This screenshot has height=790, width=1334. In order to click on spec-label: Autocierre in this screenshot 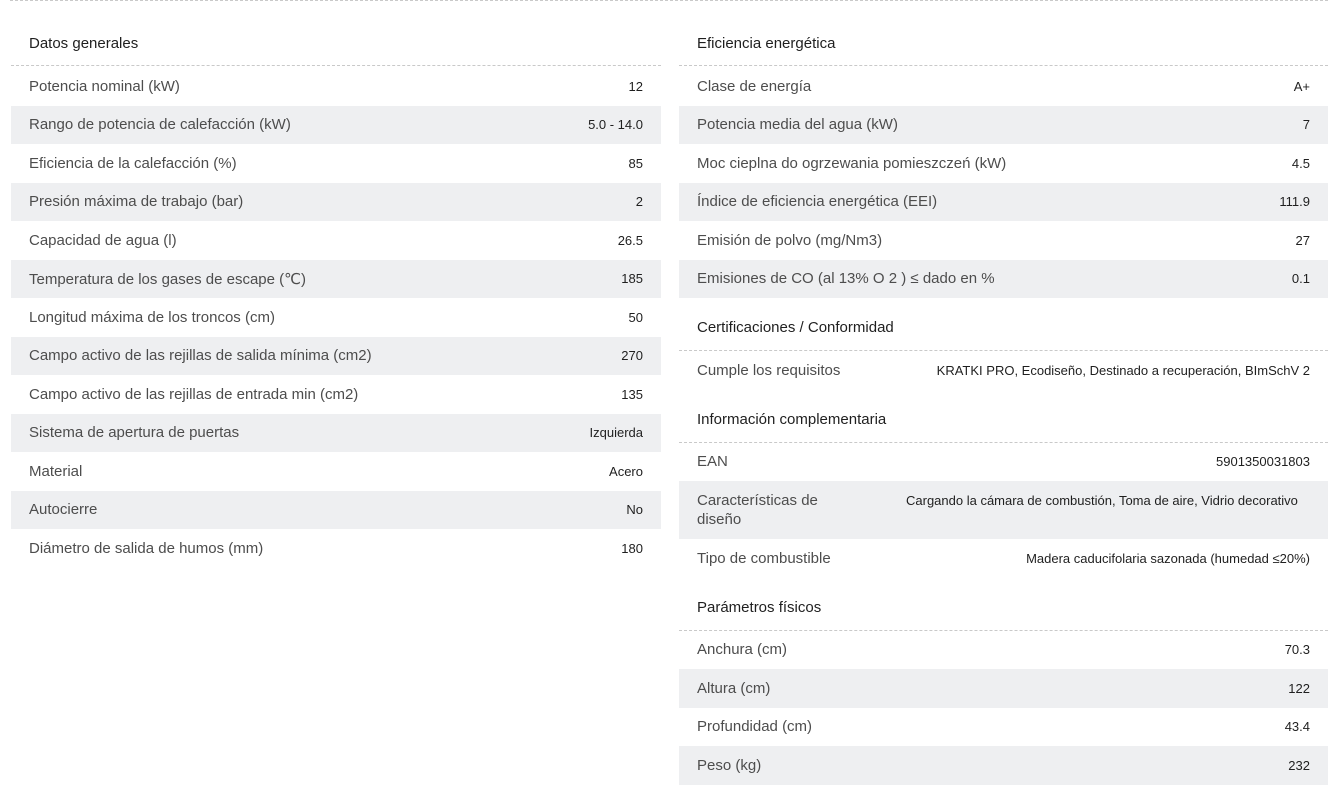, I will do `click(63, 510)`.